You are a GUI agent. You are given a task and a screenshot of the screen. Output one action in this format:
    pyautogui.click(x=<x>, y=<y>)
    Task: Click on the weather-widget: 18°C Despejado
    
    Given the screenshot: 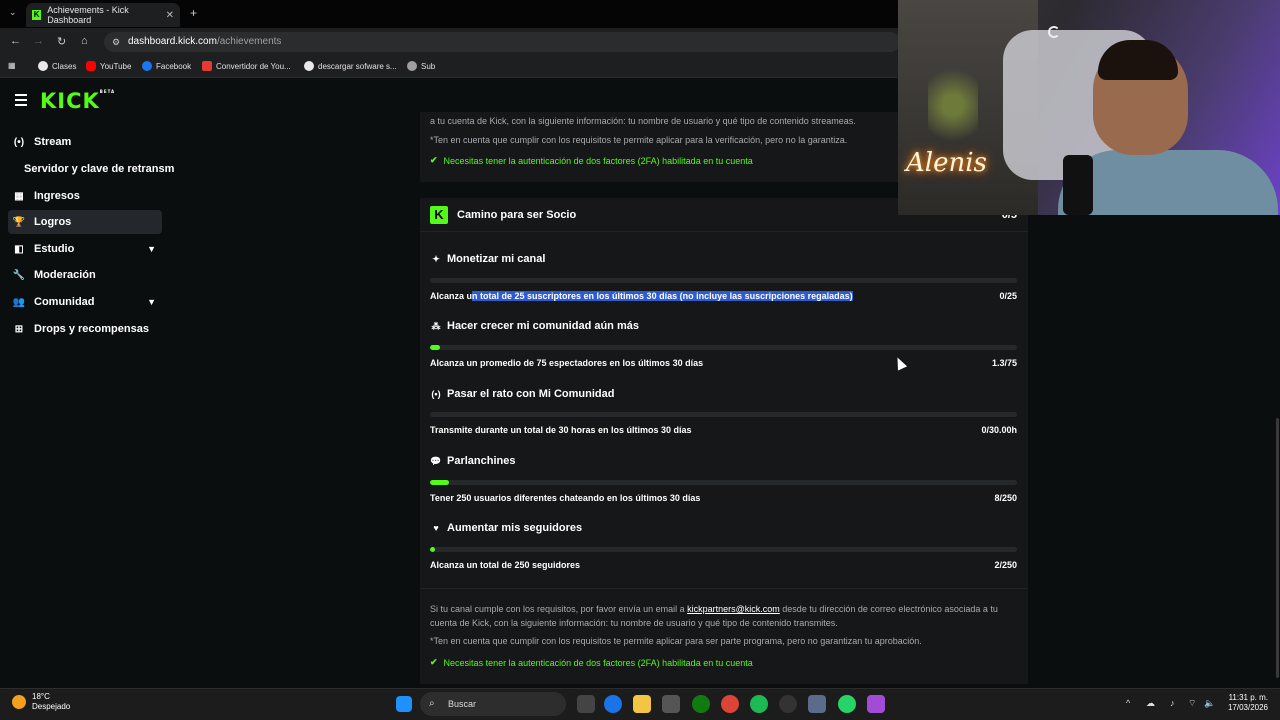 What is the action you would take?
    pyautogui.click(x=41, y=702)
    